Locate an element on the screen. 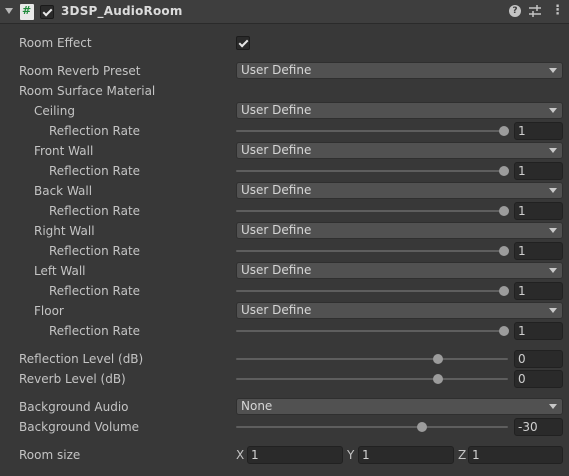  component-header: 3DSP_AudioRoom ? ⋮ is located at coordinates (284, 12).